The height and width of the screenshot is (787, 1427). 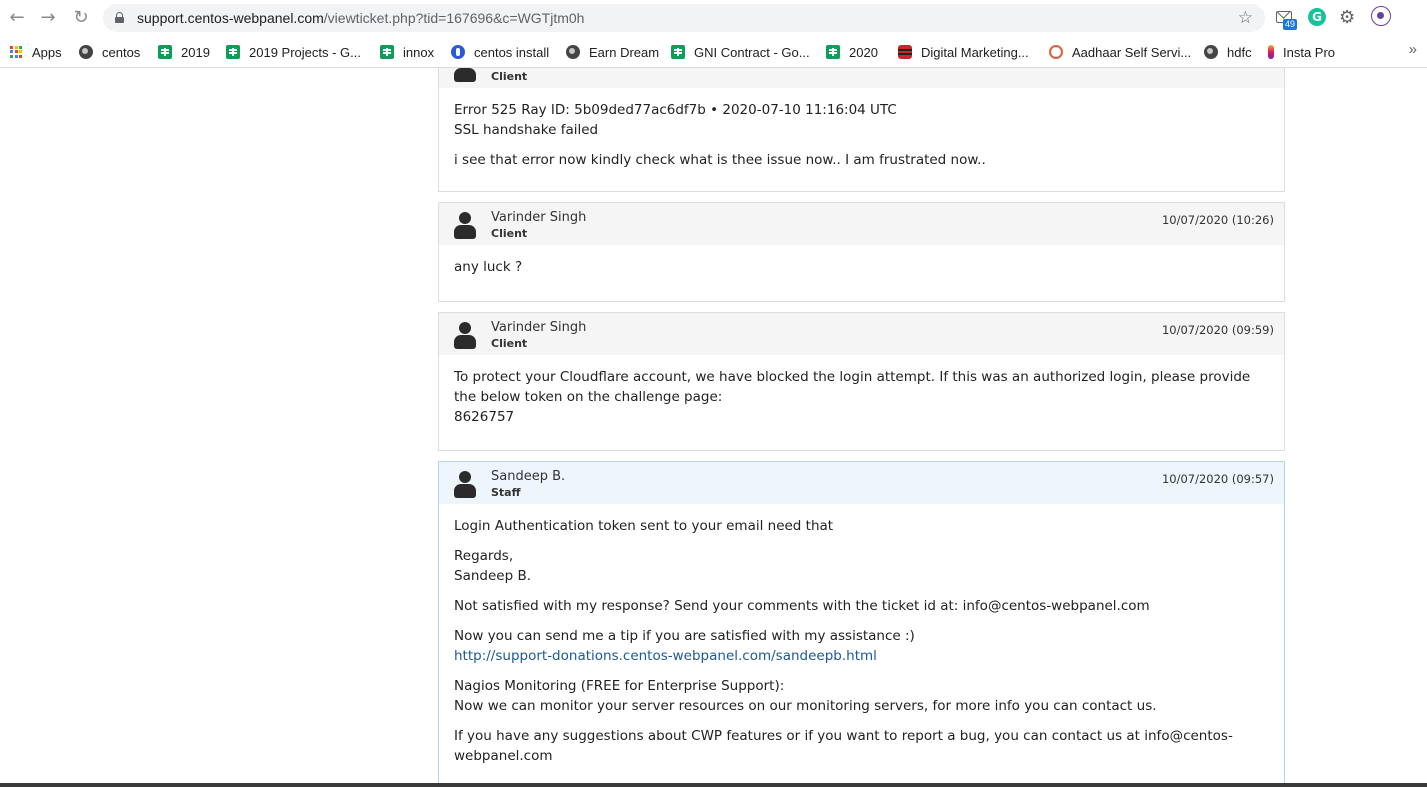 What do you see at coordinates (861, 334) in the screenshot?
I see `message-header: Varinder Singh Client 10/07/2020 (09:59)` at bounding box center [861, 334].